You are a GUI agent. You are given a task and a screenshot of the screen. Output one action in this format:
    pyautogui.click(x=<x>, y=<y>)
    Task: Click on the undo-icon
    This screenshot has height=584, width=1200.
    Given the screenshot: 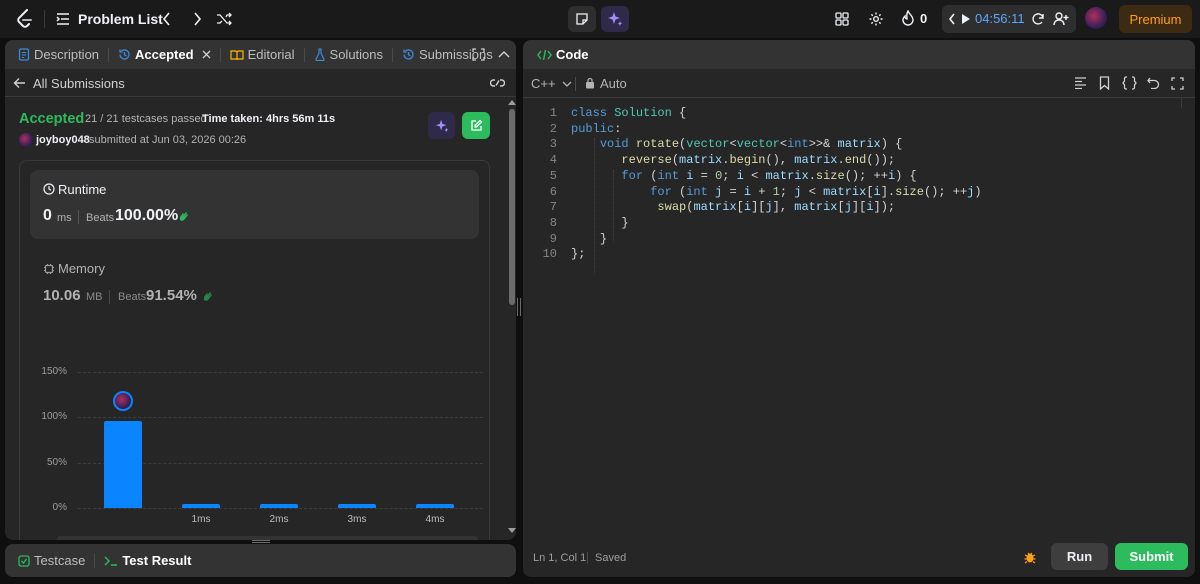 What is the action you would take?
    pyautogui.click(x=1153, y=83)
    